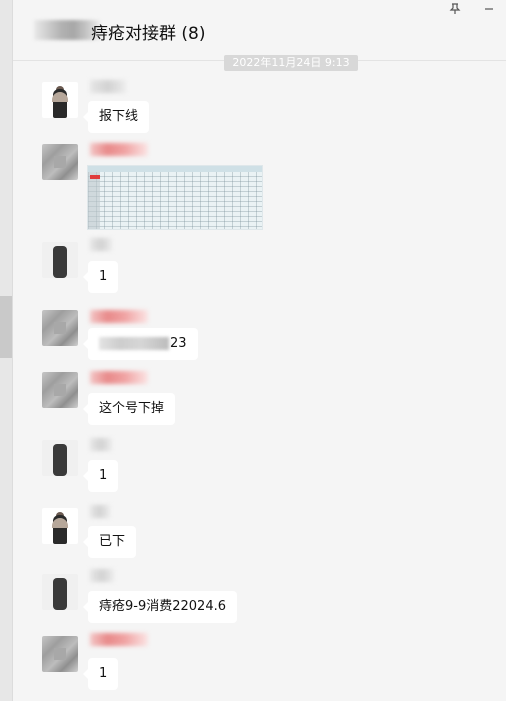  What do you see at coordinates (160, 607) in the screenshot?
I see `message-bubble: 痔疮9-9消费22024.6` at bounding box center [160, 607].